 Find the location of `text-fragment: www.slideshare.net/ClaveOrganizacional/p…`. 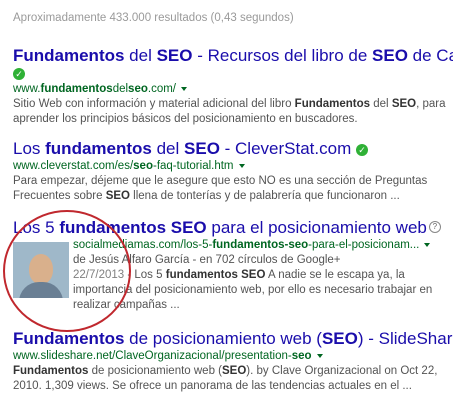

text-fragment: www.slideshare.net/ClaveOrganizacional/p… is located at coordinates (152, 356).